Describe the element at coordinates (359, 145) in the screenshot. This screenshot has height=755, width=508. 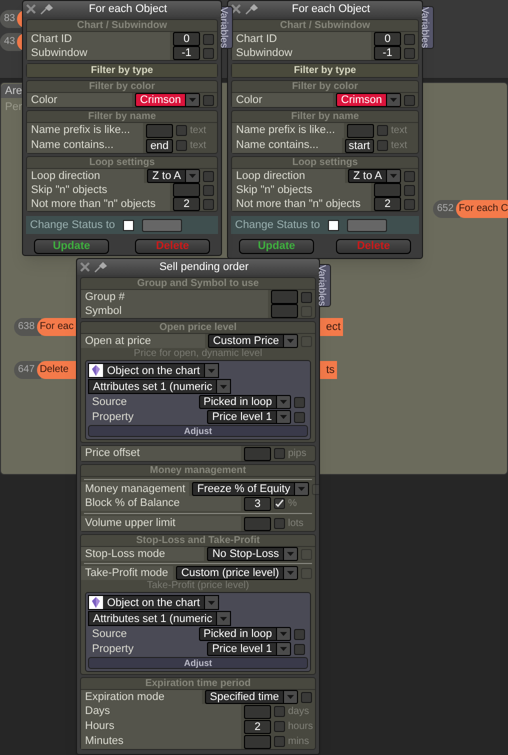
I see `input-field: start` at that location.